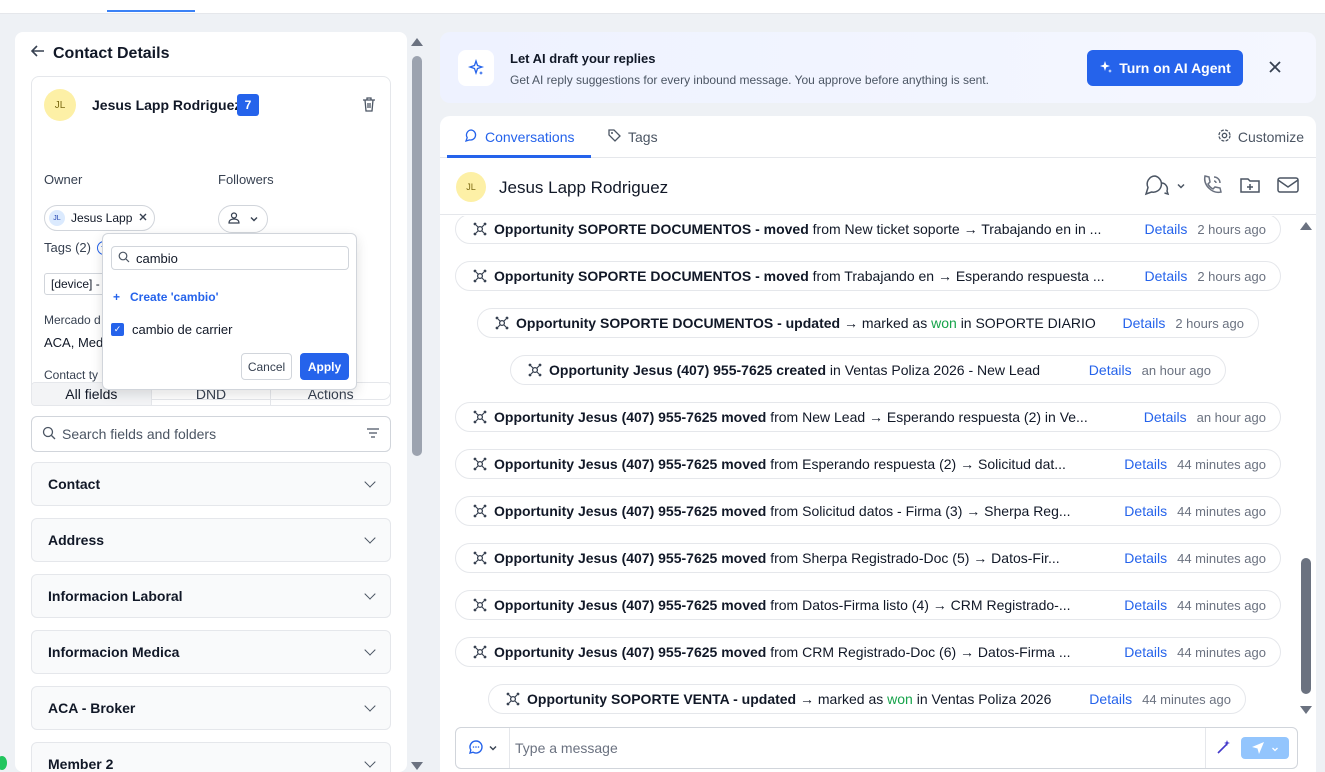 This screenshot has width=1325, height=772. I want to click on event-description: → marked as, so click(842, 699).